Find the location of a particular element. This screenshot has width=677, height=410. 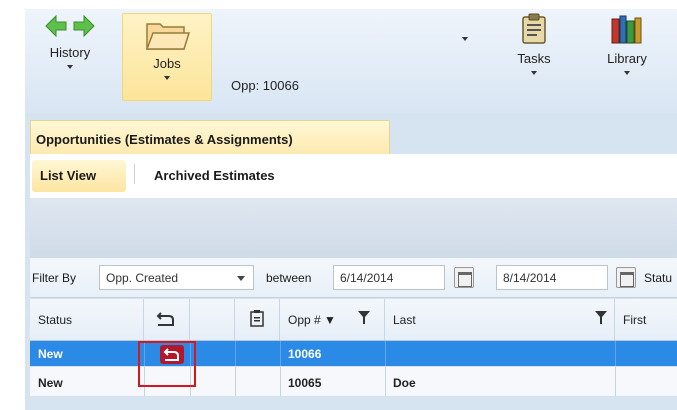

tasks-button: Tasks is located at coordinates (534, 57).